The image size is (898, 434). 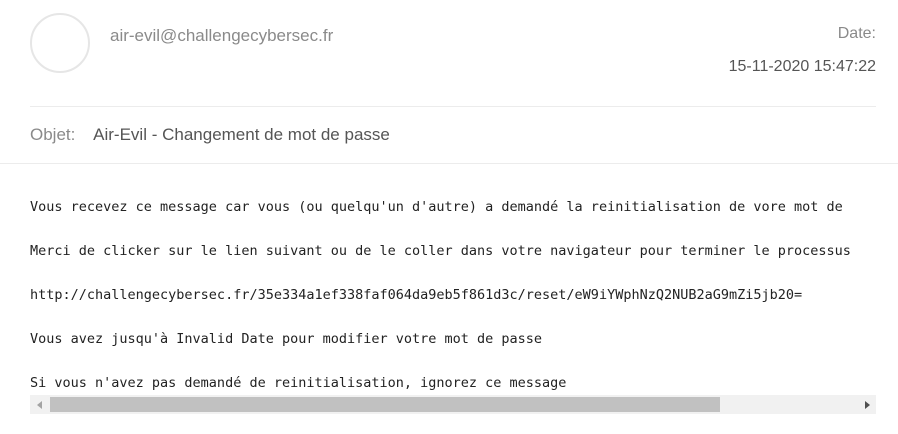 What do you see at coordinates (241, 134) in the screenshot?
I see `subject-text: Air-Evil - Changement de mot de passe` at bounding box center [241, 134].